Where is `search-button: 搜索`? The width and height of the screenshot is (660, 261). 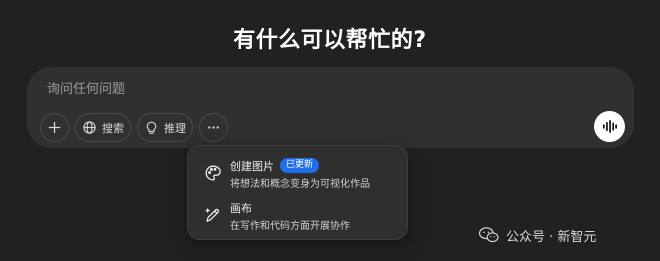
search-button: 搜索 is located at coordinates (103, 127).